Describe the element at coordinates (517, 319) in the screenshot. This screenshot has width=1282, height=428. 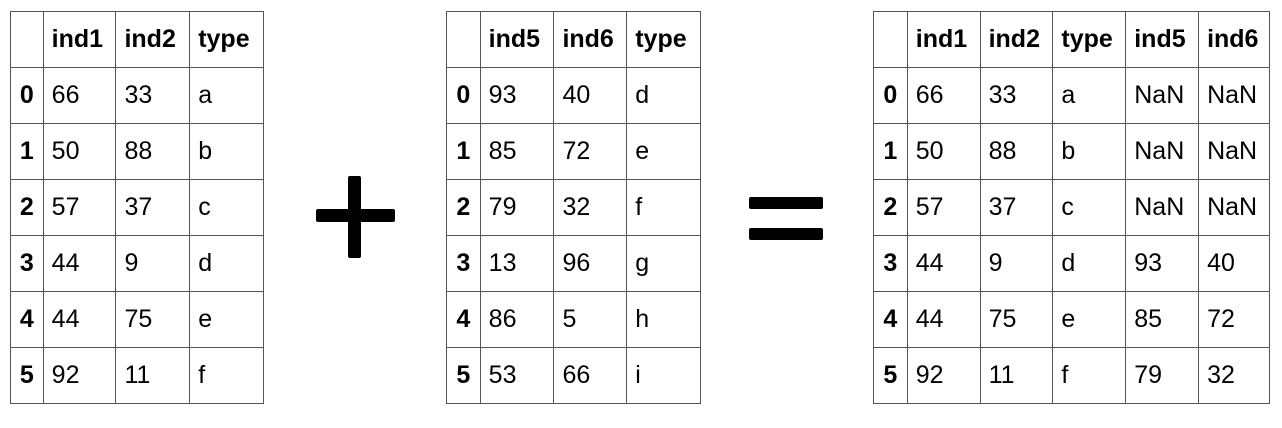
I see `table-cell: 86` at that location.